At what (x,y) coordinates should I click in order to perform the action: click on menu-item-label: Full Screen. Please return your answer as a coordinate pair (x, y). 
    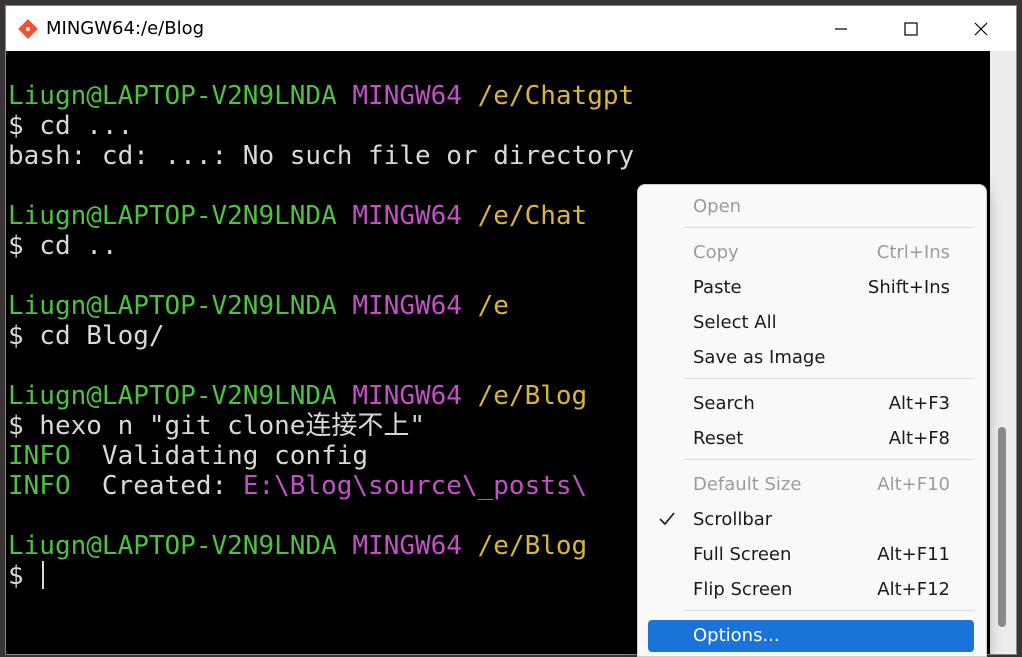
    Looking at the image, I should click on (742, 554).